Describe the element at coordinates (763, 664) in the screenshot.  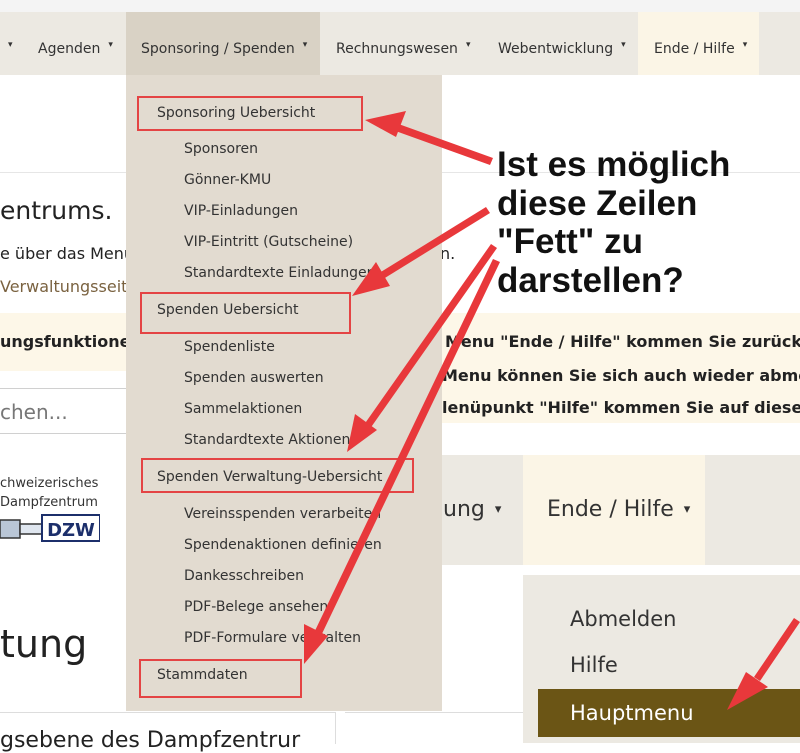
I see `arrow-to-hauptmenu` at that location.